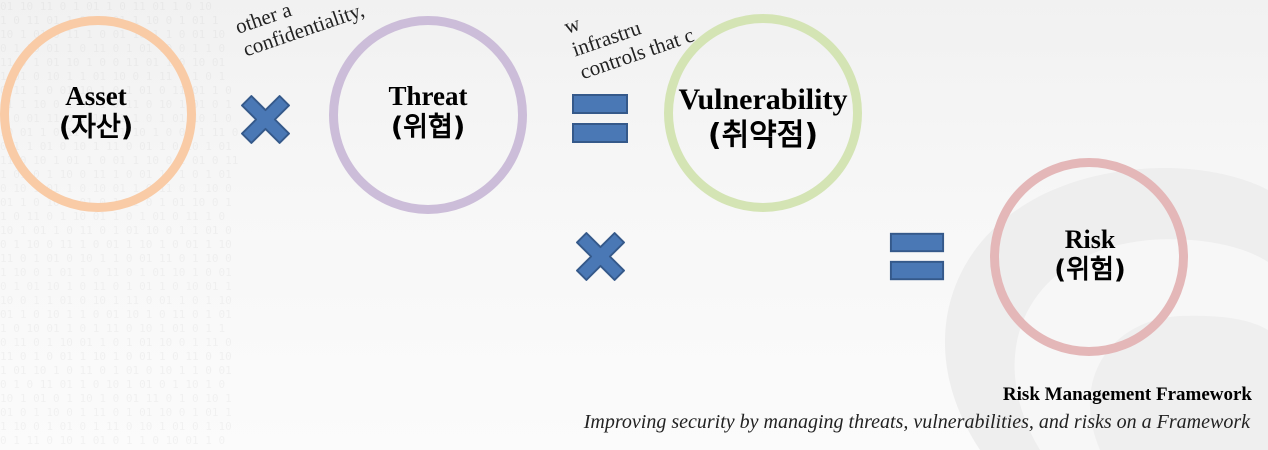 Image resolution: width=1268 pixels, height=450 pixels. I want to click on risk-label: Risk (위험), so click(1090, 255).